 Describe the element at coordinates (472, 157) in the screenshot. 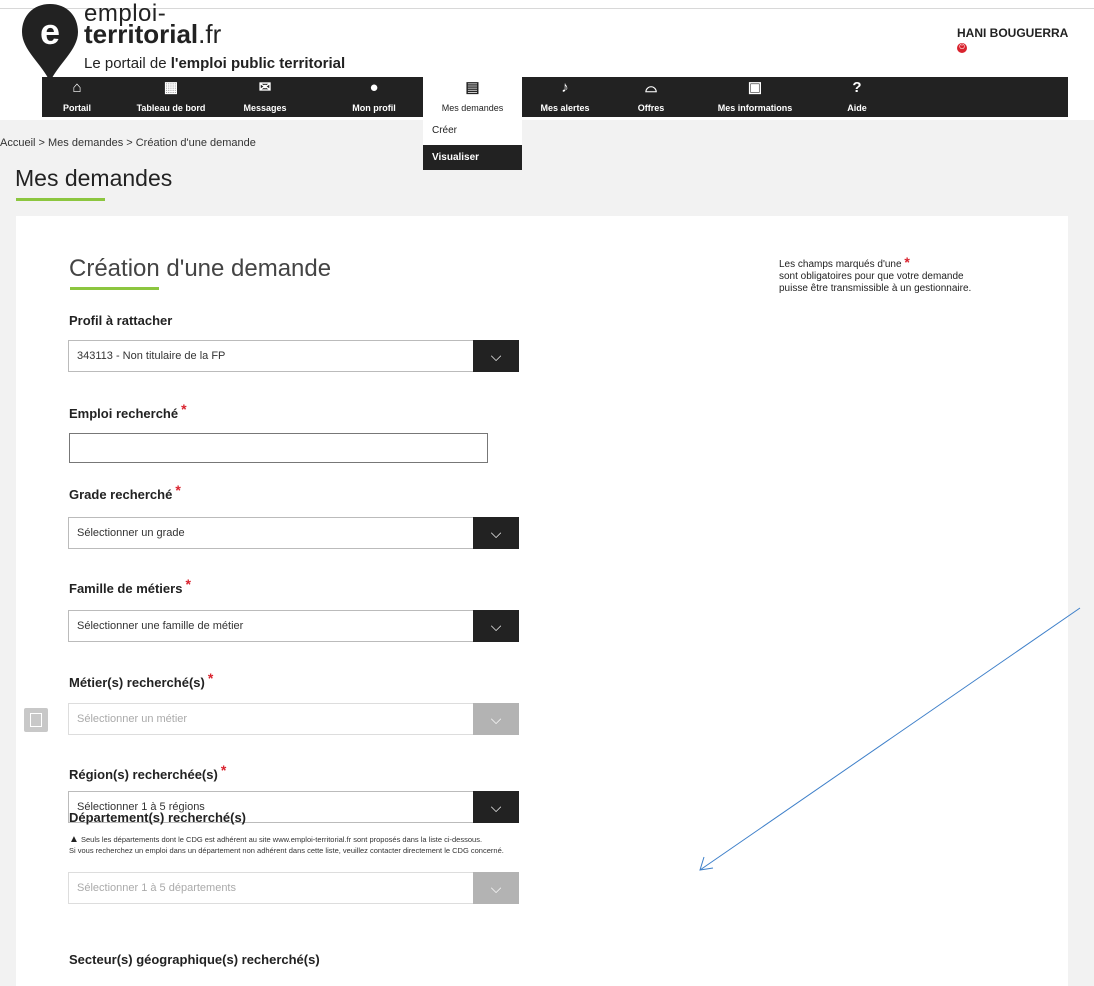

I see `submenu-visualiser: Visualiser` at that location.